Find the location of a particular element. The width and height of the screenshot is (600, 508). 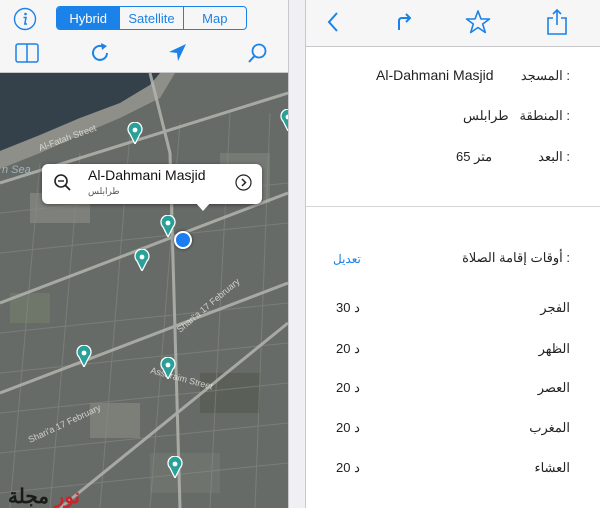

prayer-name: العشاء is located at coordinates (552, 467).